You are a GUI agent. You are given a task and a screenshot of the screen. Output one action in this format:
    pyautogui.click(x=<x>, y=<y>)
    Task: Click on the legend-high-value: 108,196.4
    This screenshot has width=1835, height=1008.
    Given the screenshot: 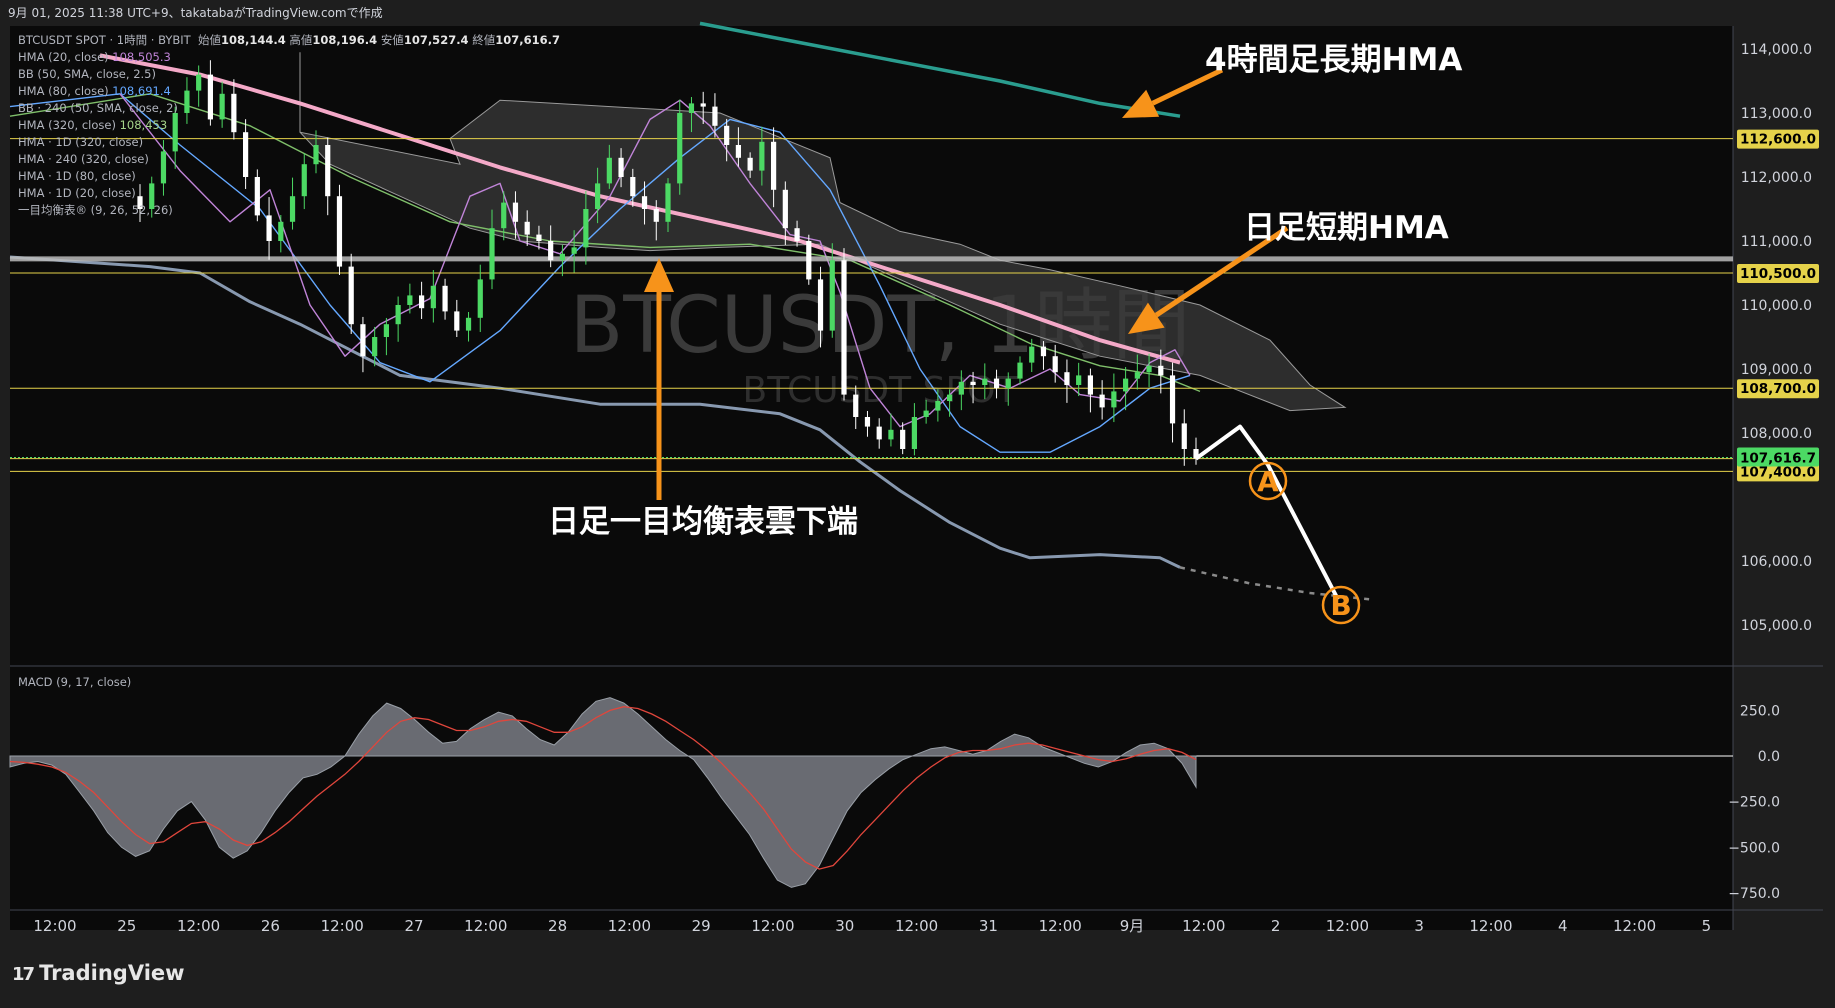 What is the action you would take?
    pyautogui.click(x=345, y=40)
    